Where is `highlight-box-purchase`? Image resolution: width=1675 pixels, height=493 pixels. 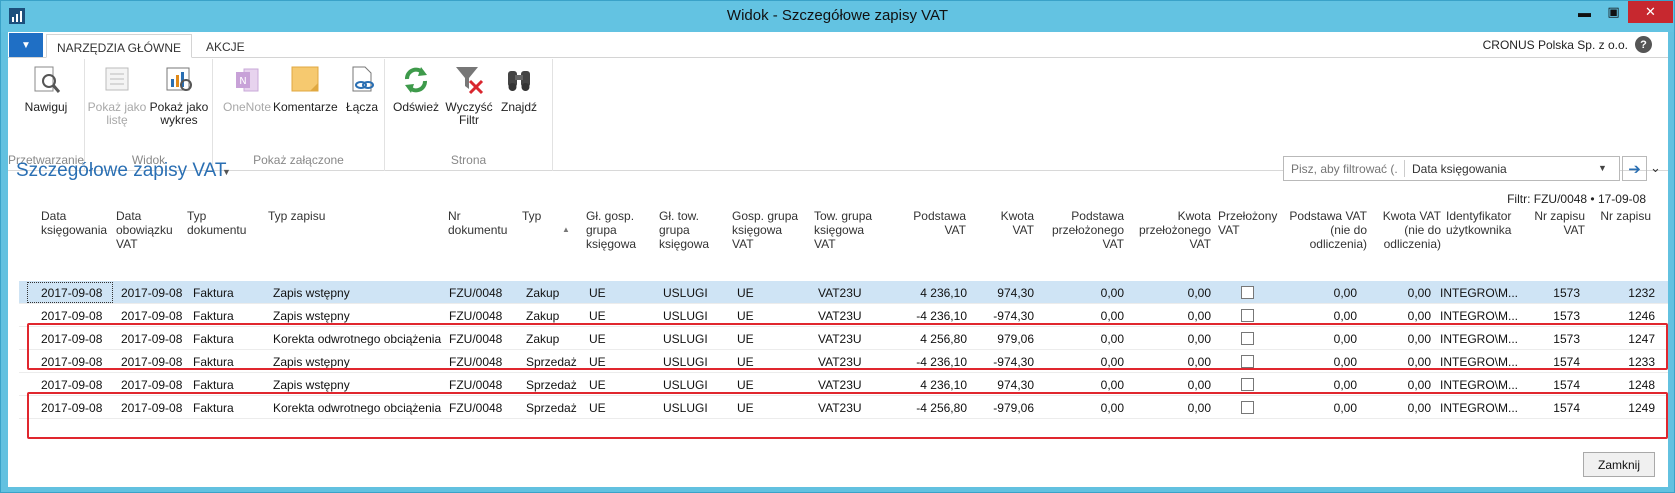 highlight-box-purchase is located at coordinates (847, 346).